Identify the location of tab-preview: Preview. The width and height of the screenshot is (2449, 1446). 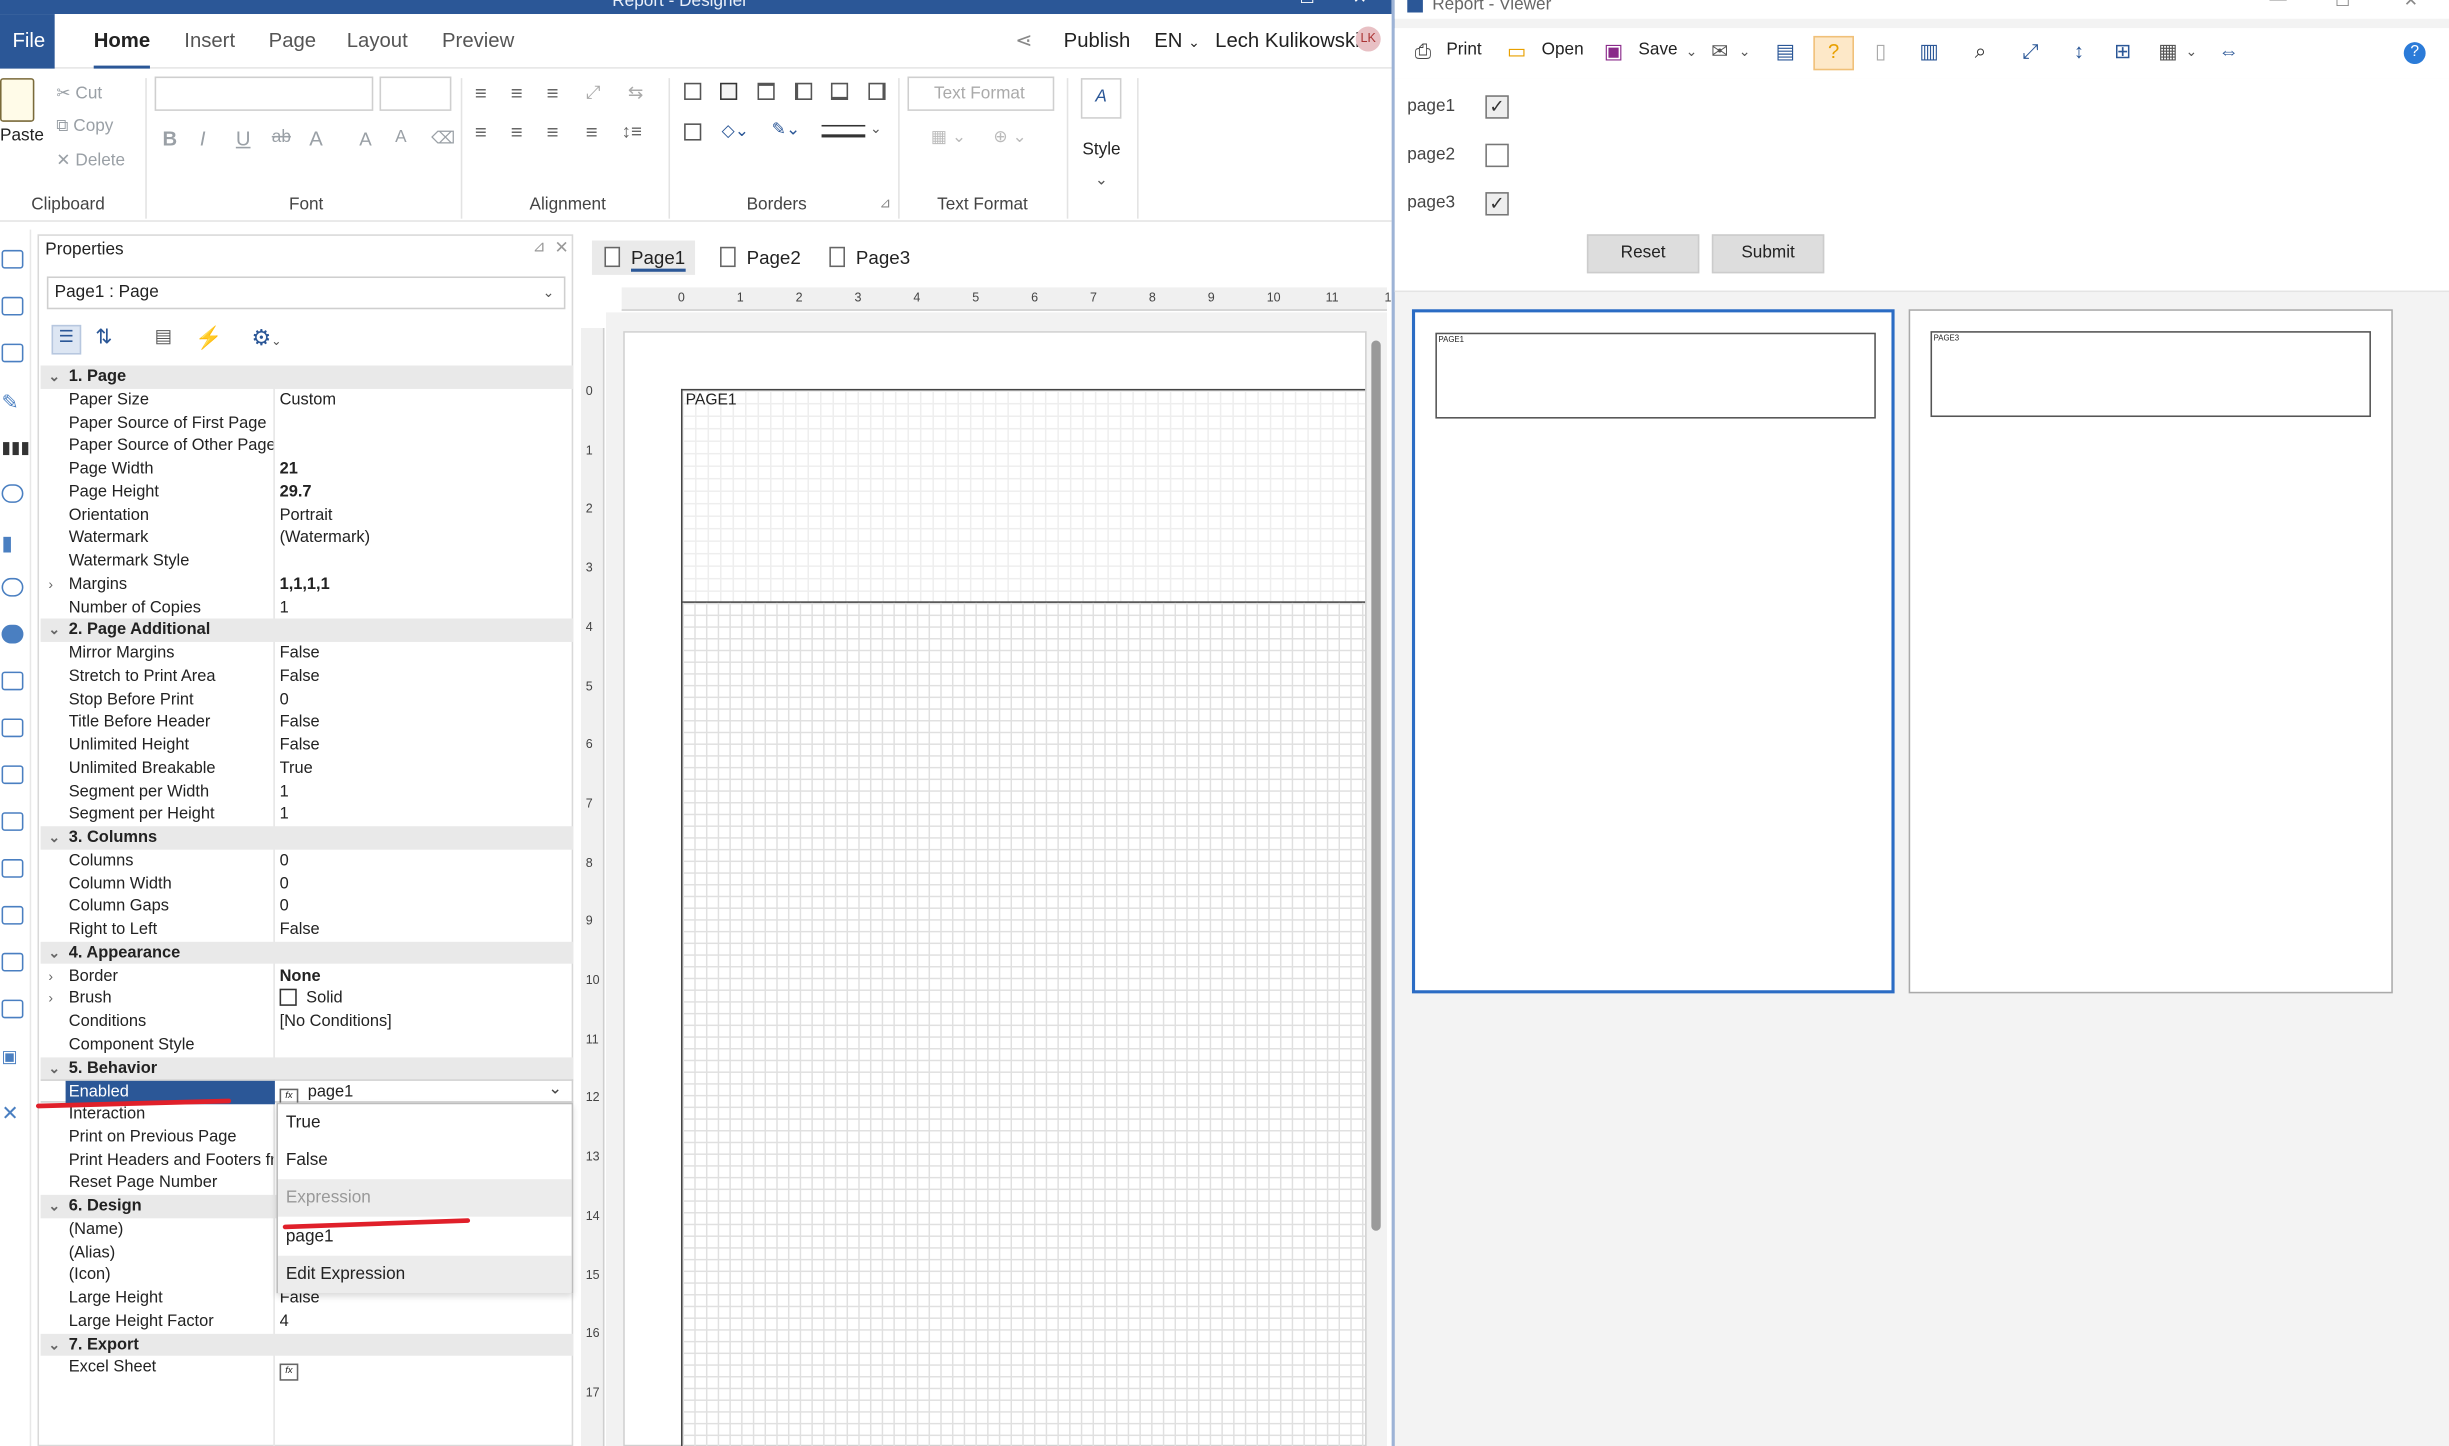
(478, 41).